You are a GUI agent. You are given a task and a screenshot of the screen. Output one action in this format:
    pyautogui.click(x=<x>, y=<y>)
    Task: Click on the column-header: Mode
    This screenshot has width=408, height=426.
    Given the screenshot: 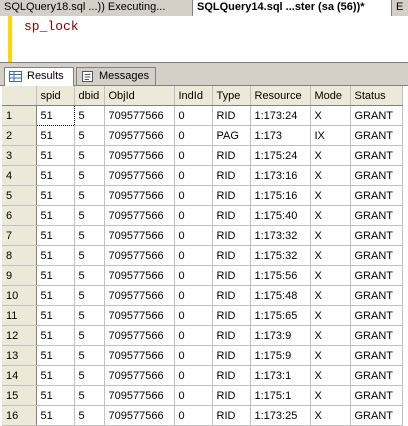 What is the action you would take?
    pyautogui.click(x=330, y=96)
    